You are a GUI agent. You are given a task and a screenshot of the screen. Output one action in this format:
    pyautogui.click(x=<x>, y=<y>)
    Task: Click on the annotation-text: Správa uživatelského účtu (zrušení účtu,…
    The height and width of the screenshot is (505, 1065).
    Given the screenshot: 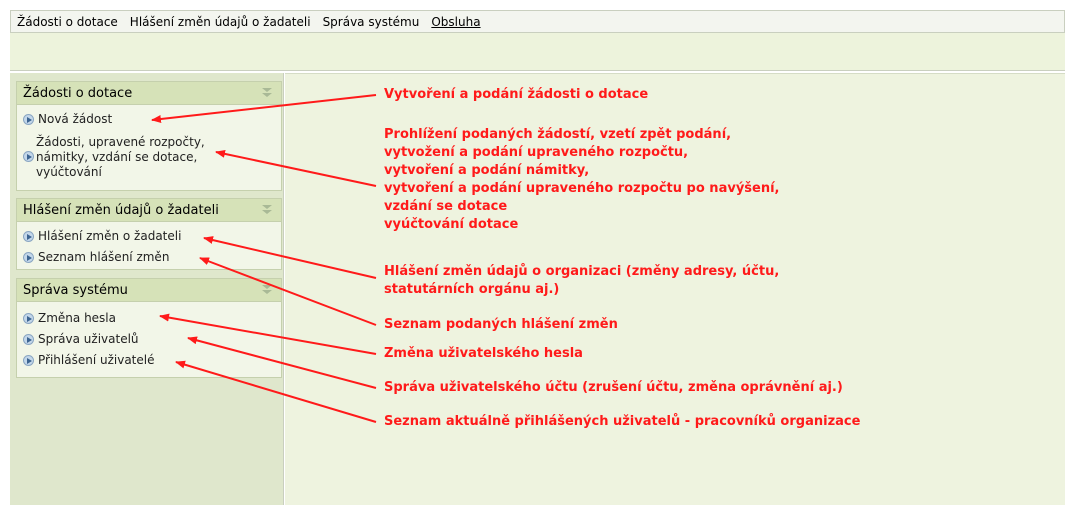 What is the action you would take?
    pyautogui.click(x=613, y=387)
    